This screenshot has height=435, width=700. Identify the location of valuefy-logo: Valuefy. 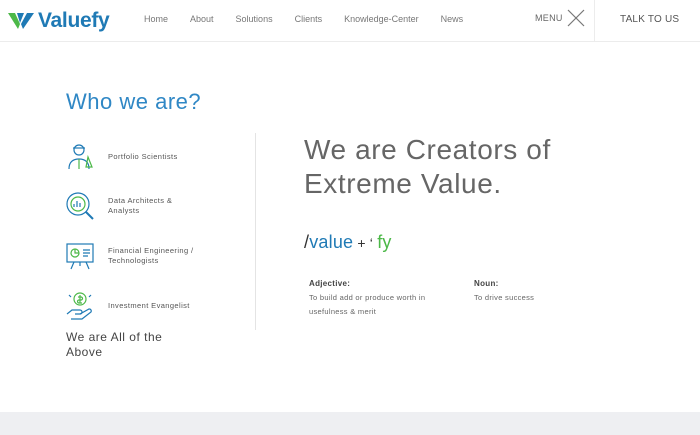
(59, 21).